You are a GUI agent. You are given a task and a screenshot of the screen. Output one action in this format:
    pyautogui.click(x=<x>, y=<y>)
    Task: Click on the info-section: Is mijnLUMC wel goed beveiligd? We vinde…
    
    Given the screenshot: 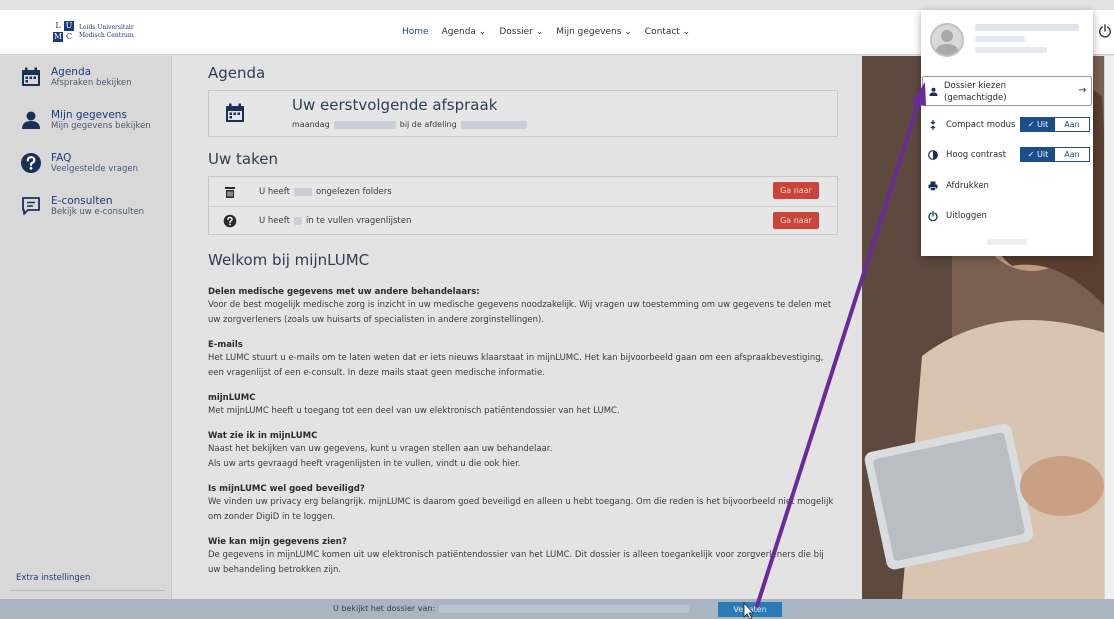 What is the action you would take?
    pyautogui.click(x=521, y=503)
    